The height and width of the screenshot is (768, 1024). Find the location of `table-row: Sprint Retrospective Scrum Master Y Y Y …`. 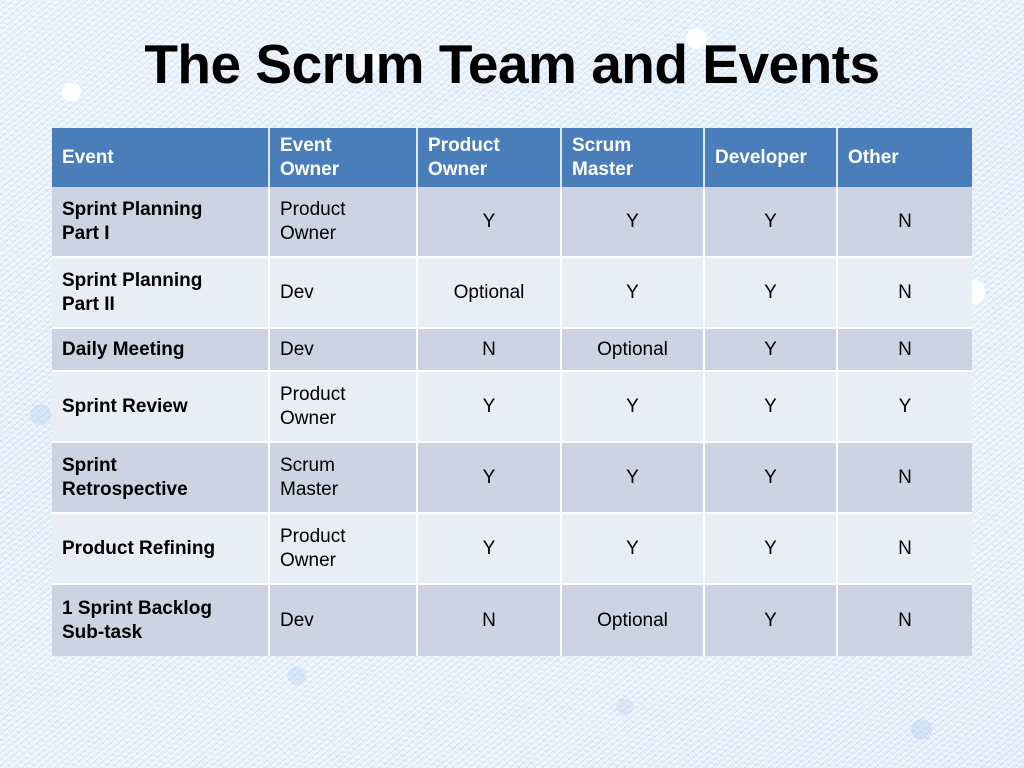

table-row: Sprint Retrospective Scrum Master Y Y Y … is located at coordinates (512, 478).